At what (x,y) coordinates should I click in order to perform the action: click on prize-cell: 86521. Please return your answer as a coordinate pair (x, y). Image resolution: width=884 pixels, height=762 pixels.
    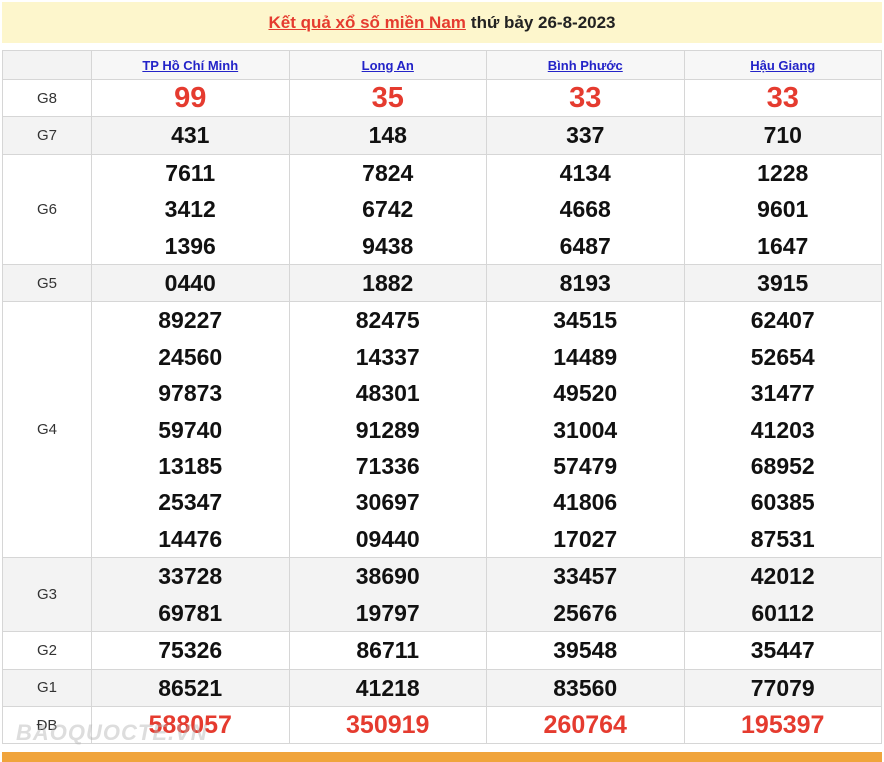
    Looking at the image, I should click on (190, 687).